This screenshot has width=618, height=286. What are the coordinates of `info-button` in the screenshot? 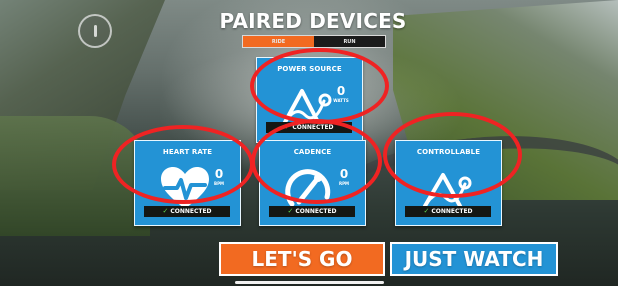 It's located at (95, 31).